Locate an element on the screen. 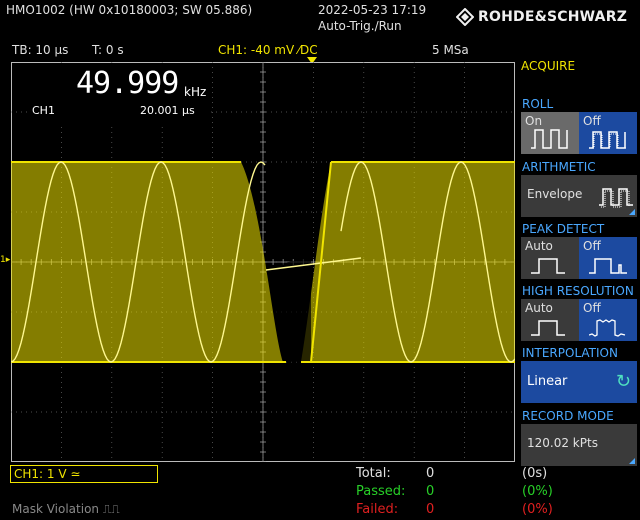 The height and width of the screenshot is (520, 640). high-resolution-label: HIGH RESOLUTION is located at coordinates (578, 291).